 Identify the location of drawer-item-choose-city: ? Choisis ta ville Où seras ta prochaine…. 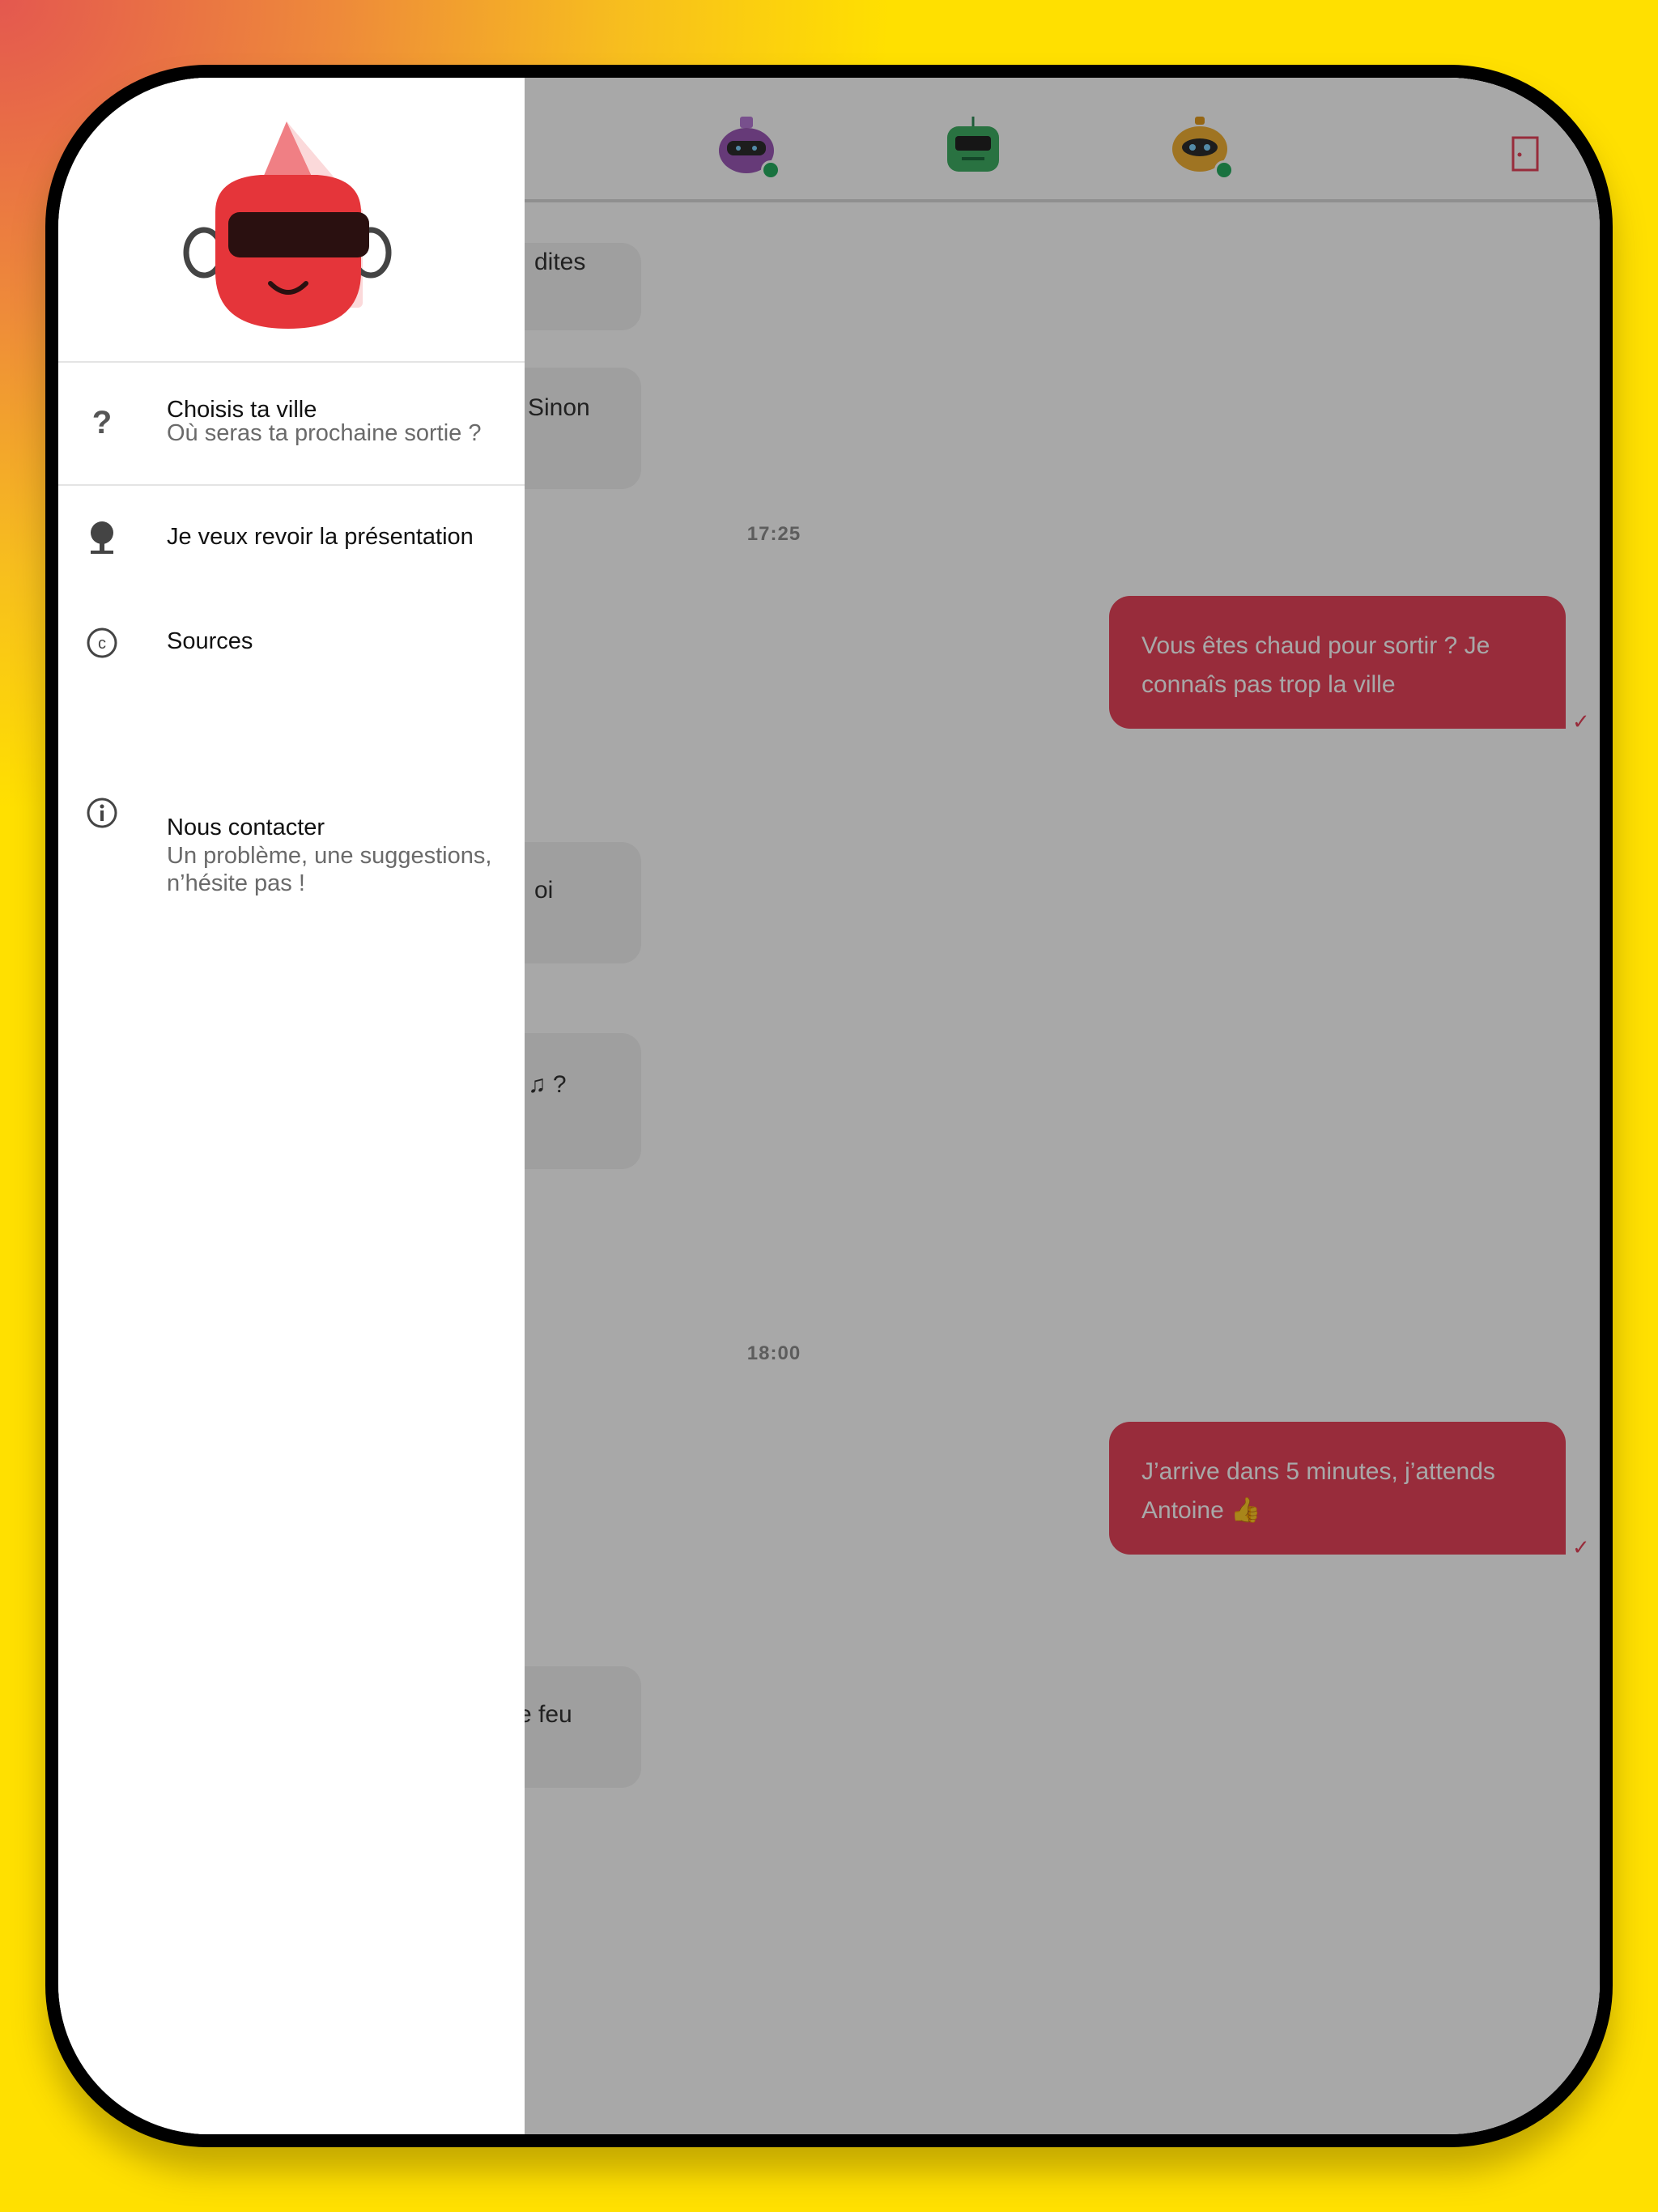
(291, 424).